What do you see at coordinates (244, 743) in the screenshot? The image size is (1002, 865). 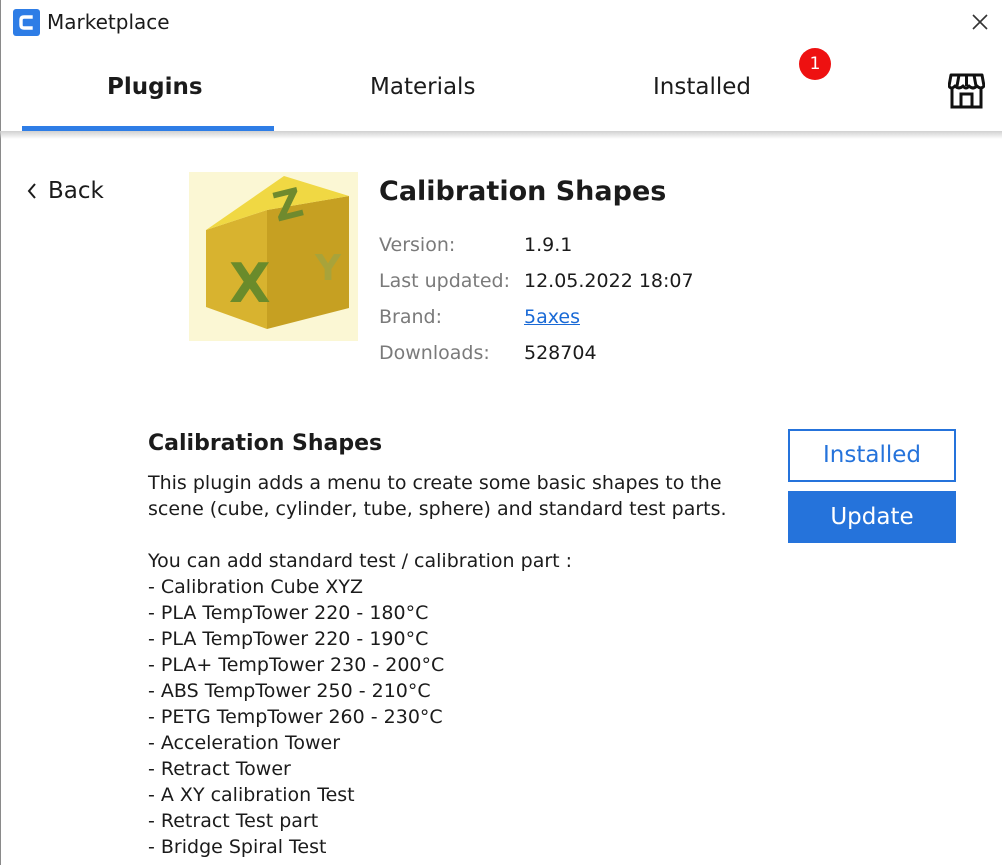 I see `description-line: - Acceleration Tower` at bounding box center [244, 743].